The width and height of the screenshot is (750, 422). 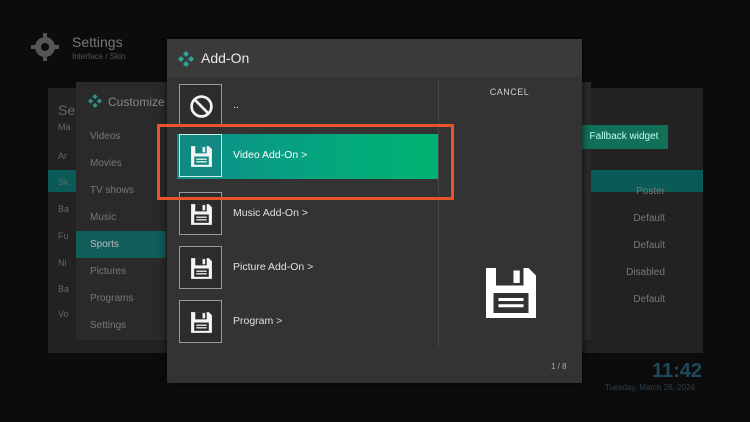 What do you see at coordinates (236, 105) in the screenshot?
I see `item-label: ..` at bounding box center [236, 105].